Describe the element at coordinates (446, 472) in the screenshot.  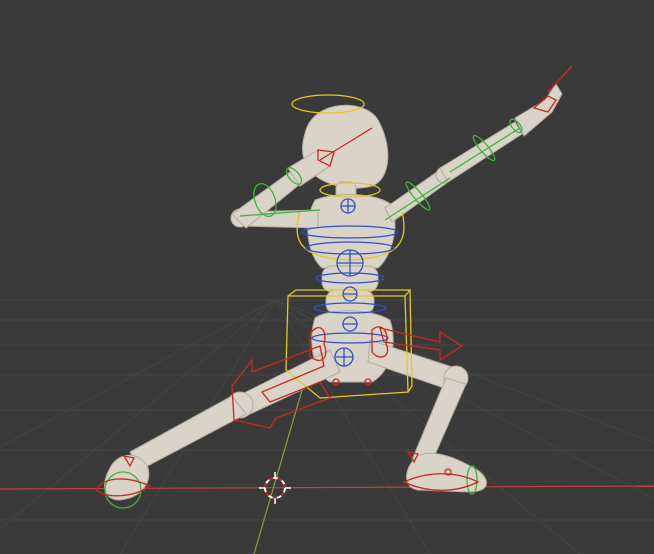
I see `foot-right` at that location.